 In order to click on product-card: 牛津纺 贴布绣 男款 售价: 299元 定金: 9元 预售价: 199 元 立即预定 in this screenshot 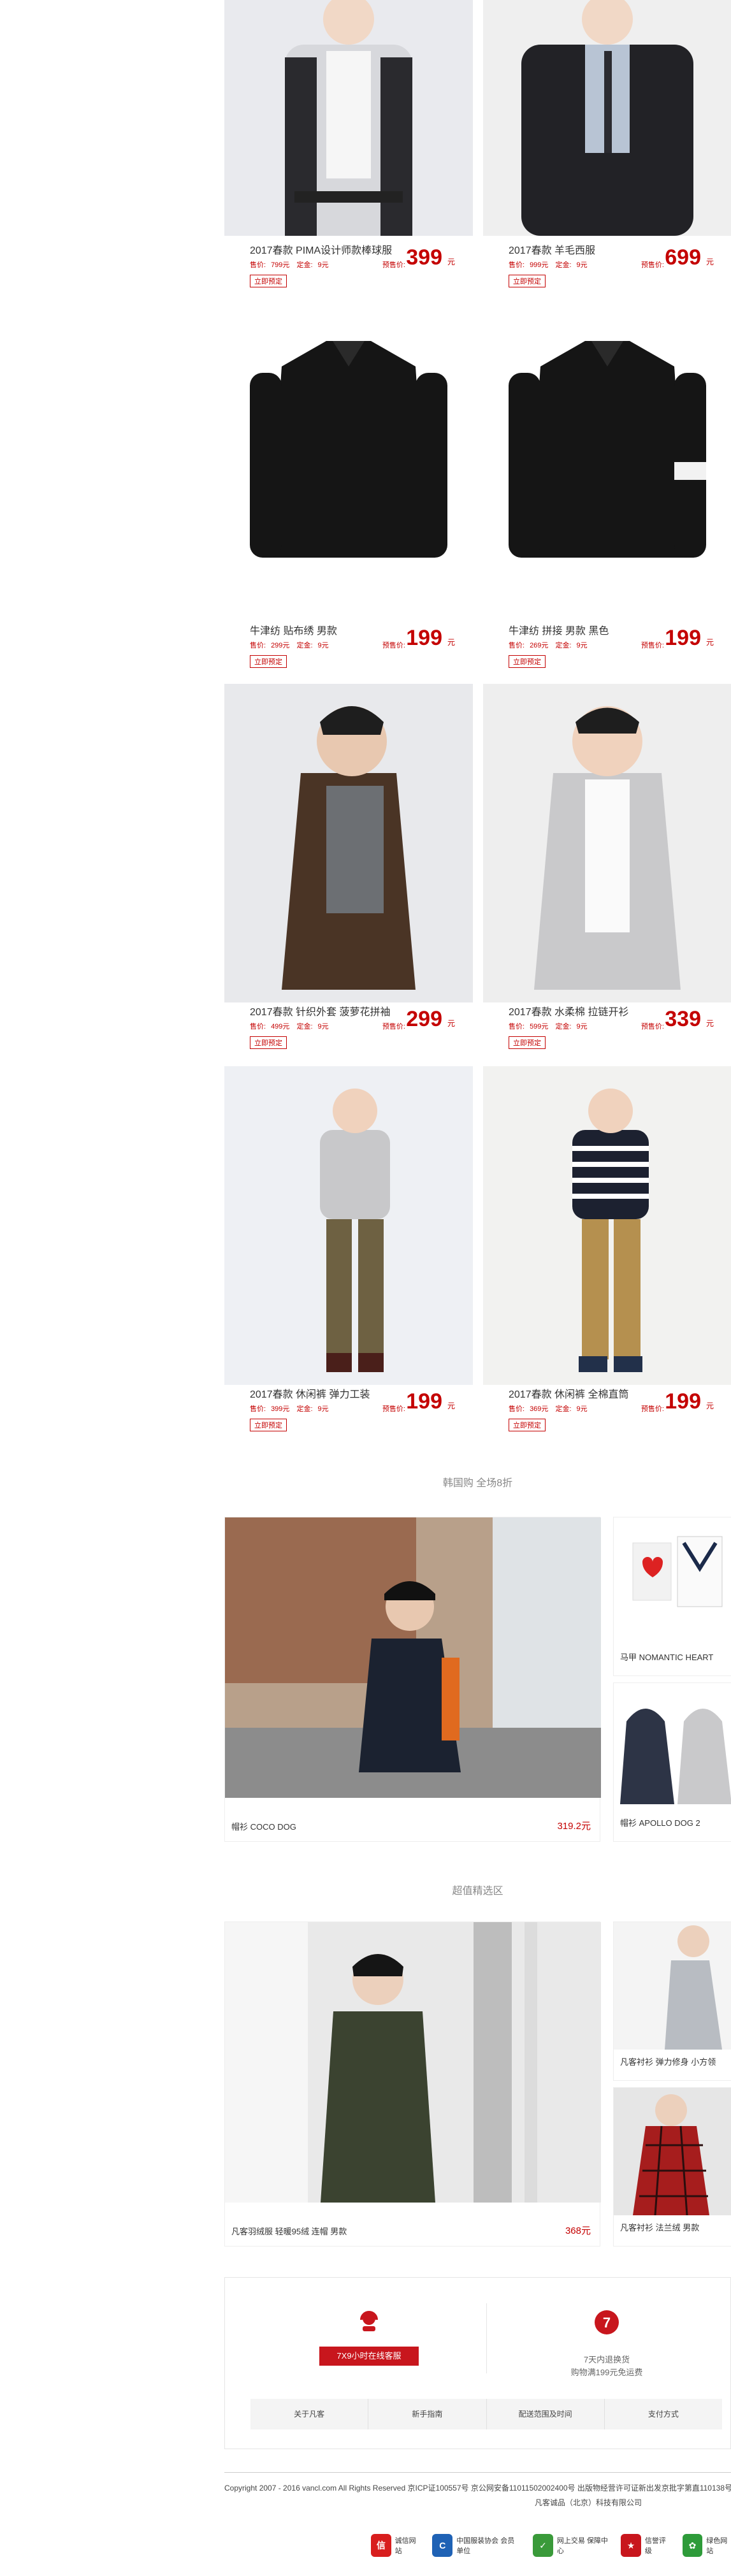, I will do `click(349, 491)`.